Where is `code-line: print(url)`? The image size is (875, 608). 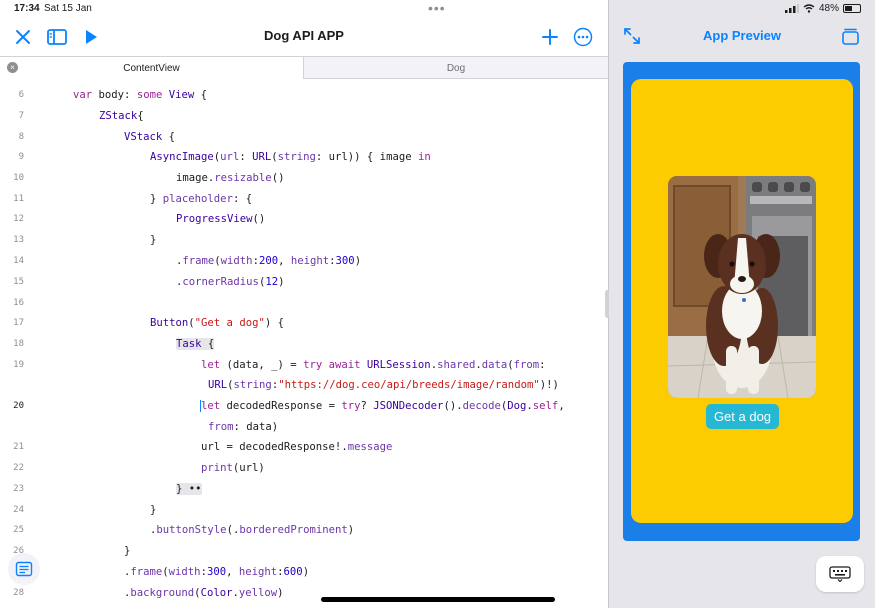
code-line: print(url) is located at coordinates (233, 468).